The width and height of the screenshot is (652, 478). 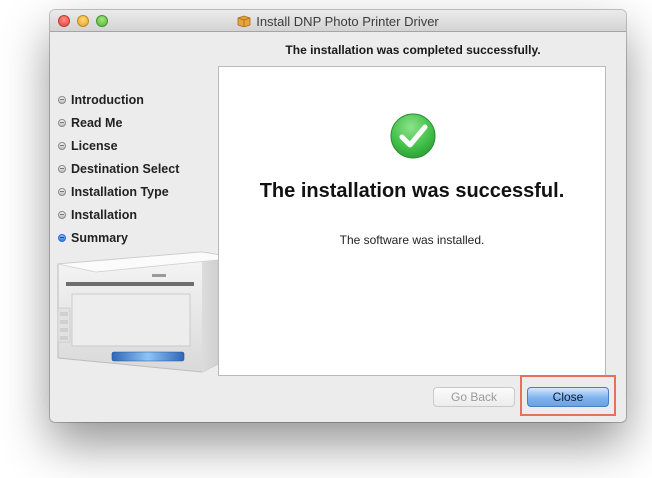 I want to click on step-installation-type: Installation Type, so click(x=138, y=191).